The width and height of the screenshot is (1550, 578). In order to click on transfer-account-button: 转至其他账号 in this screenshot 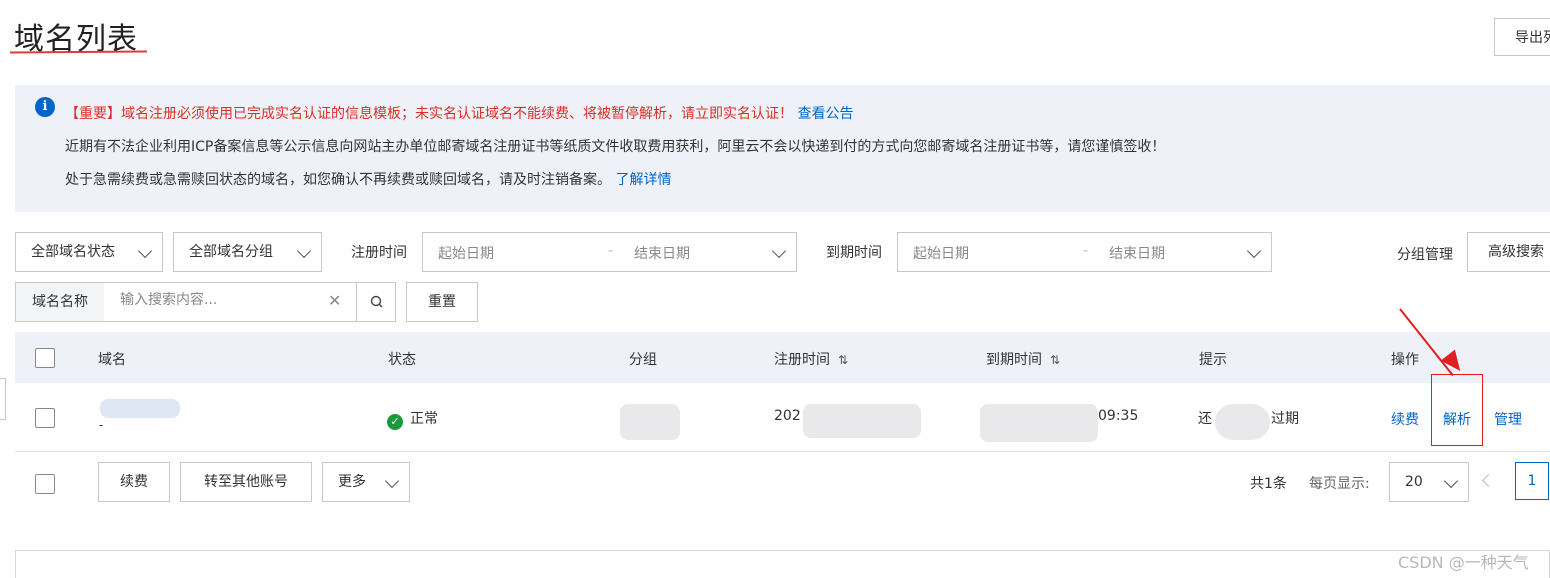, I will do `click(246, 482)`.